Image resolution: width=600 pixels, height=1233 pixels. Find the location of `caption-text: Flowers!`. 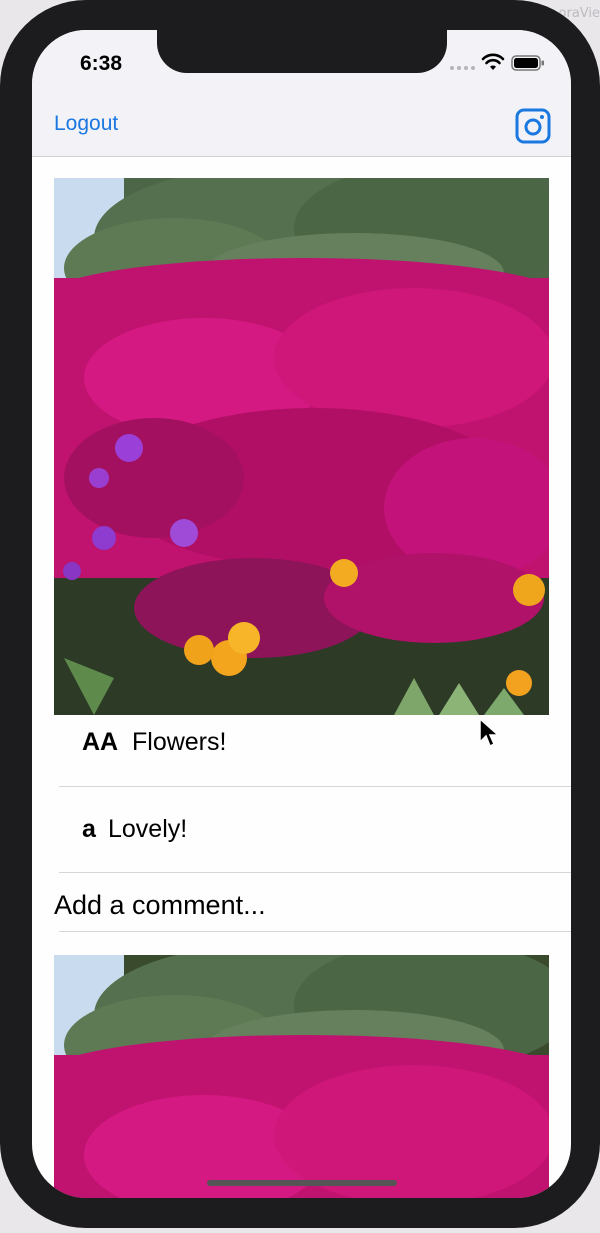

caption-text: Flowers! is located at coordinates (179, 742).